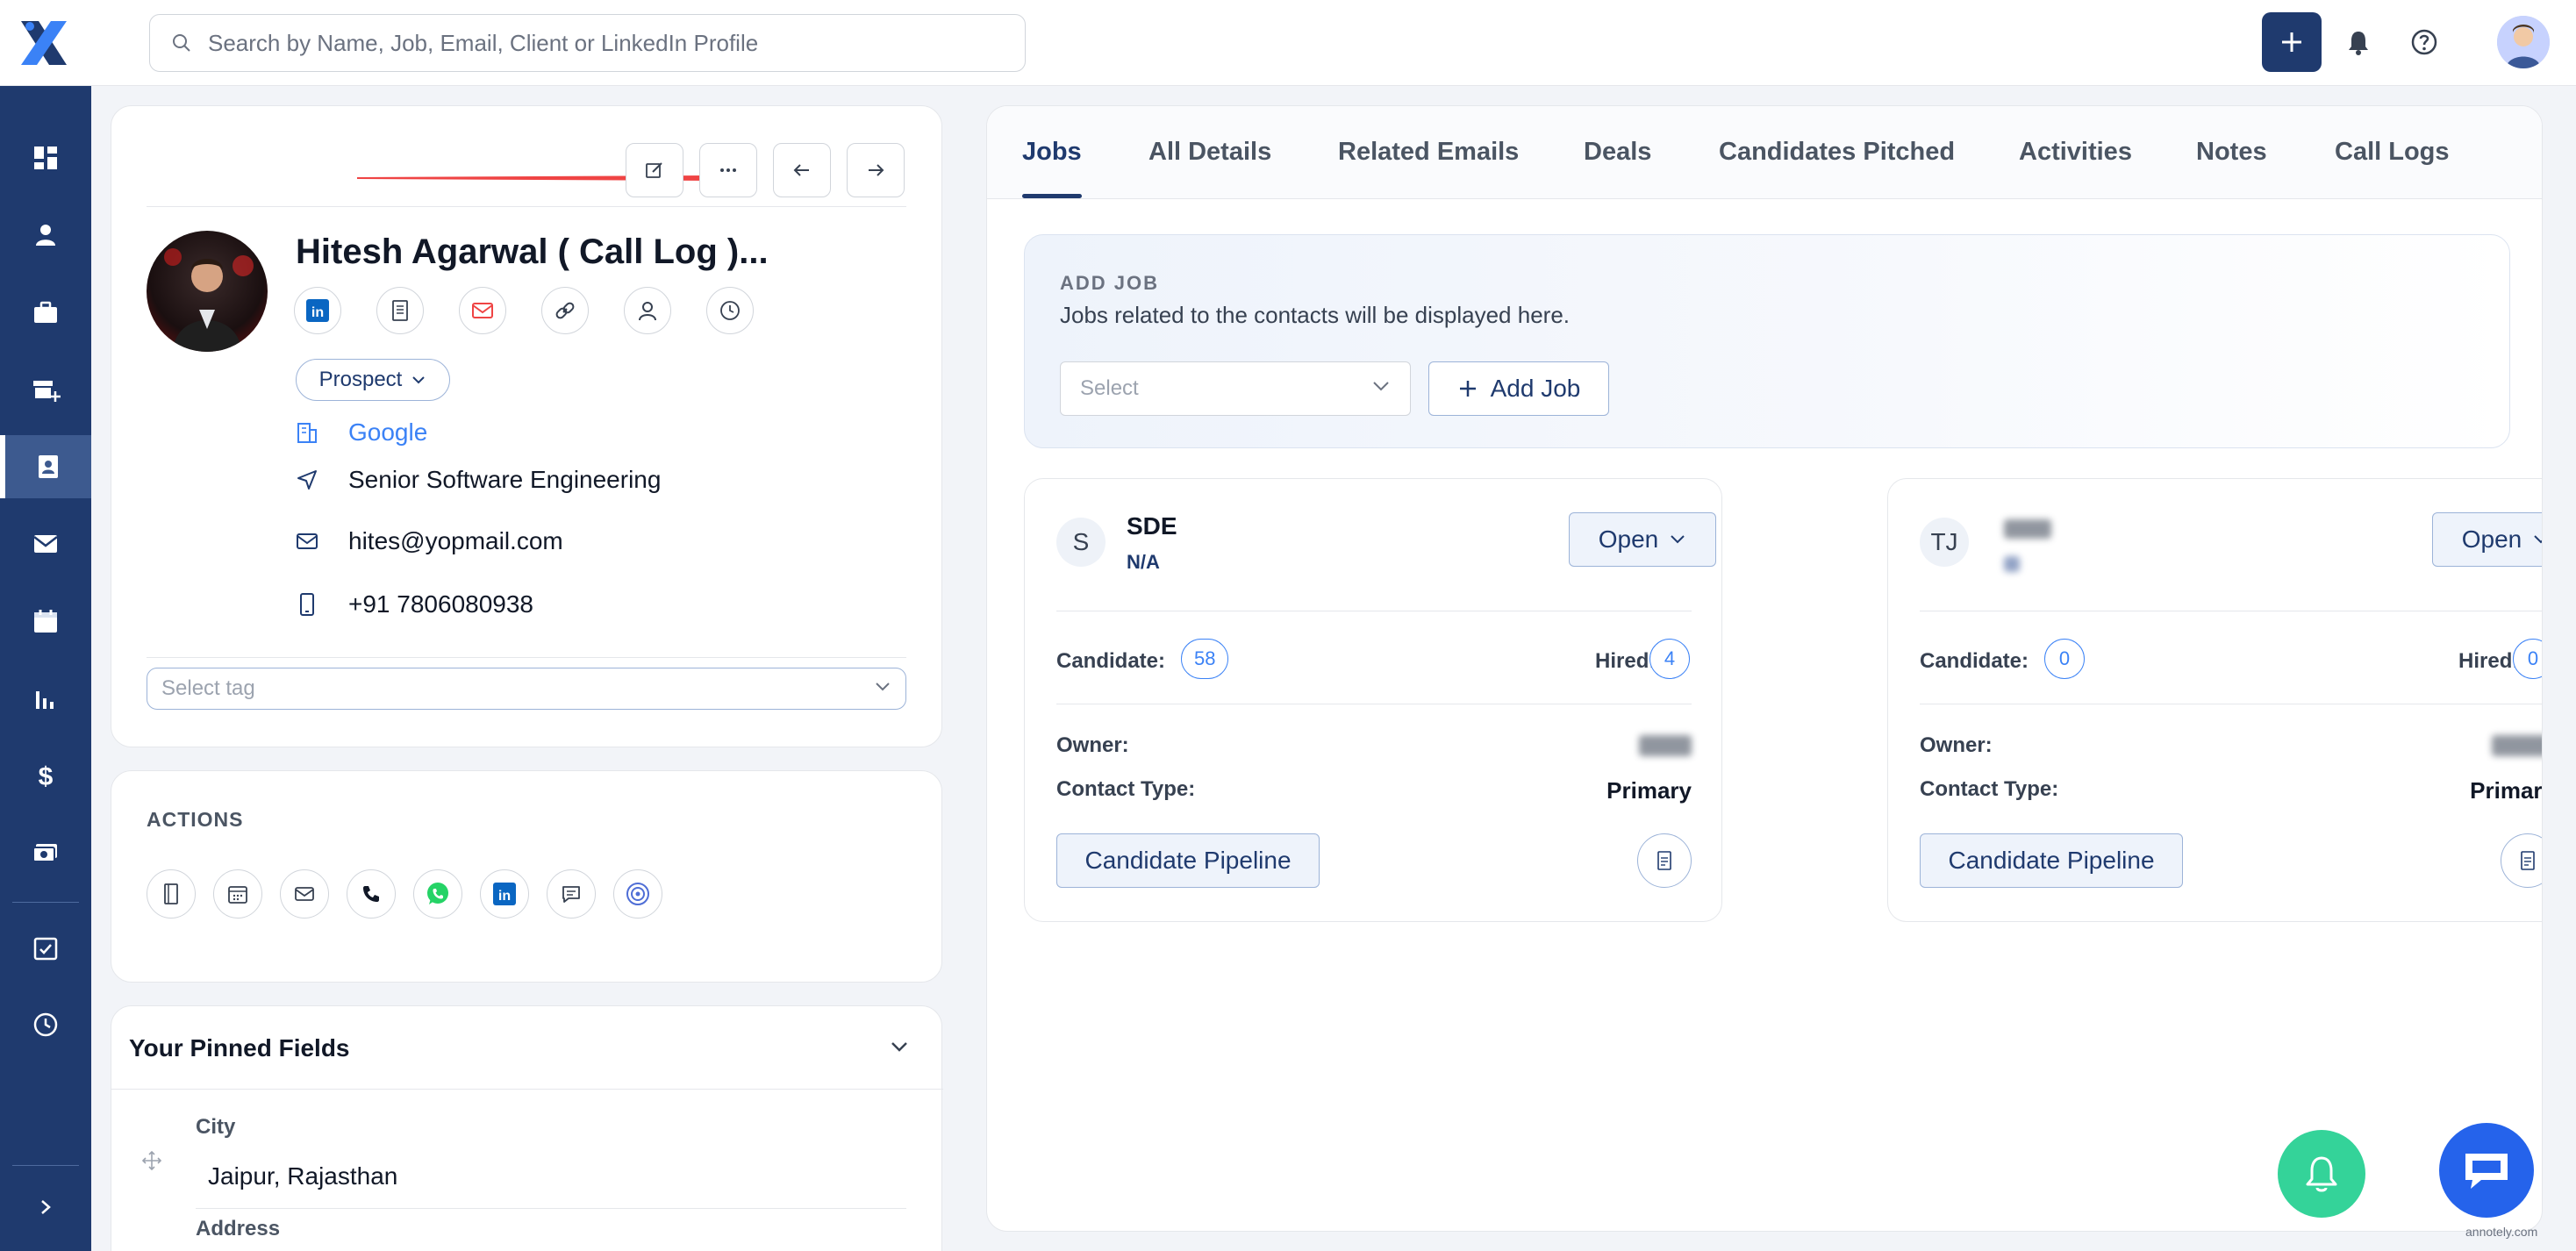 Image resolution: width=2576 pixels, height=1251 pixels. What do you see at coordinates (237, 894) in the screenshot?
I see `action-schedule-button` at bounding box center [237, 894].